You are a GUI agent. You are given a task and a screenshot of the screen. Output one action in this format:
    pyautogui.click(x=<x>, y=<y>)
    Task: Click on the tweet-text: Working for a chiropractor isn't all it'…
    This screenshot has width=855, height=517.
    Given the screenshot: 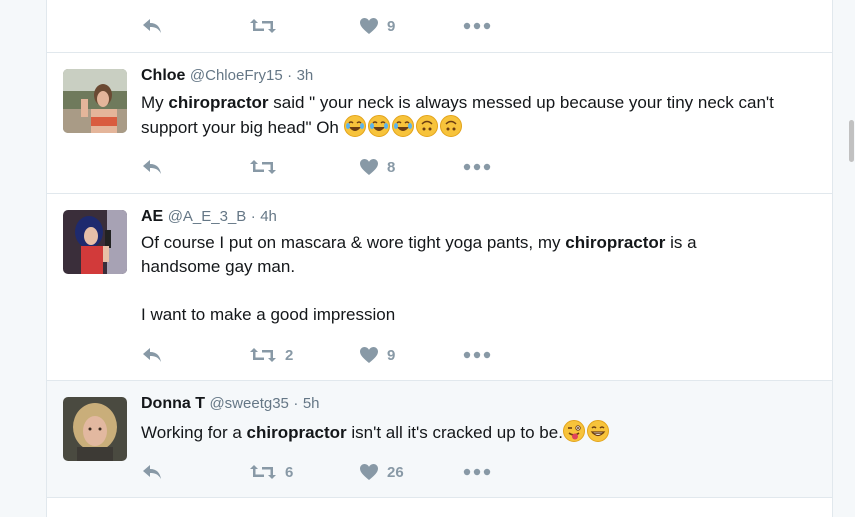 What is the action you would take?
    pyautogui.click(x=481, y=432)
    